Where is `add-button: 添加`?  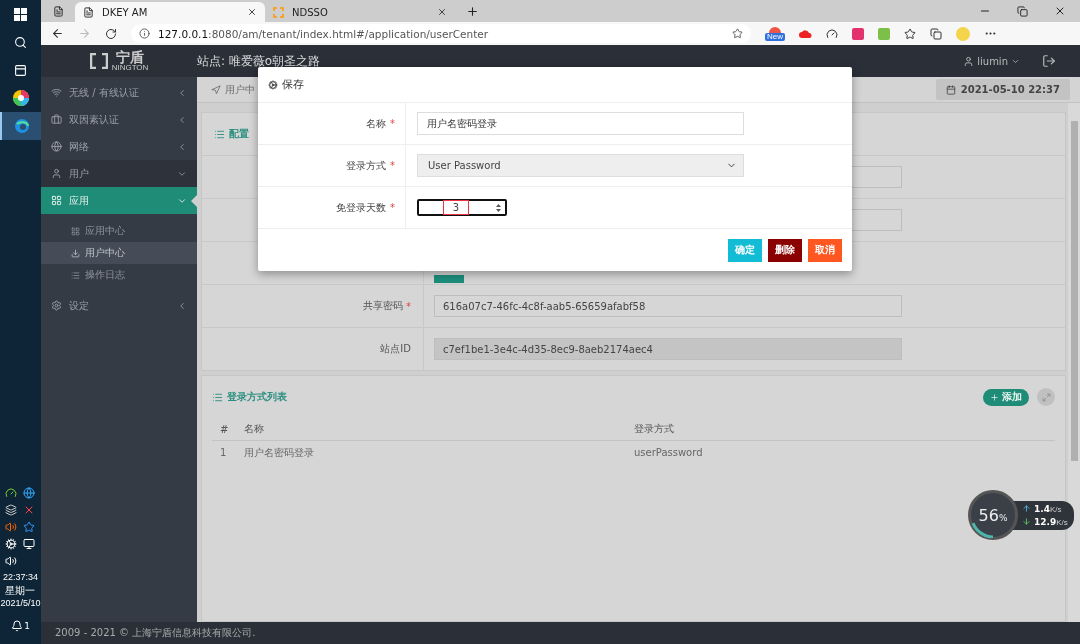
add-button: 添加 is located at coordinates (1006, 397).